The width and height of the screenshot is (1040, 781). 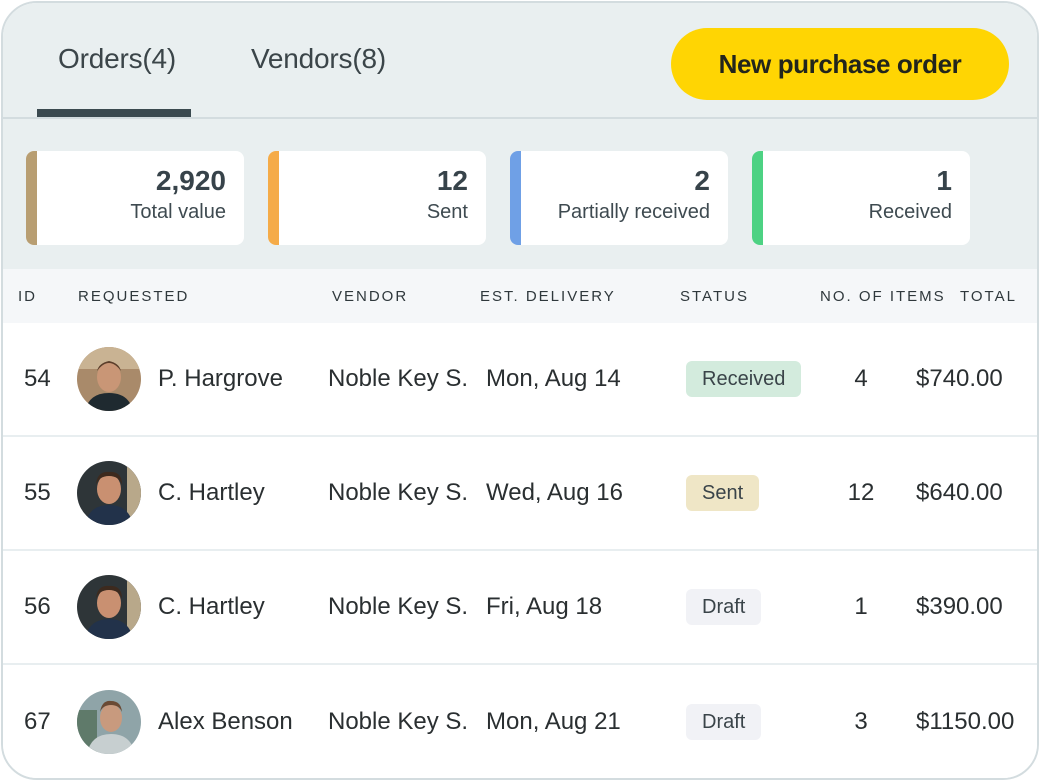 I want to click on avatar-p-hargrove-icon, so click(x=109, y=379).